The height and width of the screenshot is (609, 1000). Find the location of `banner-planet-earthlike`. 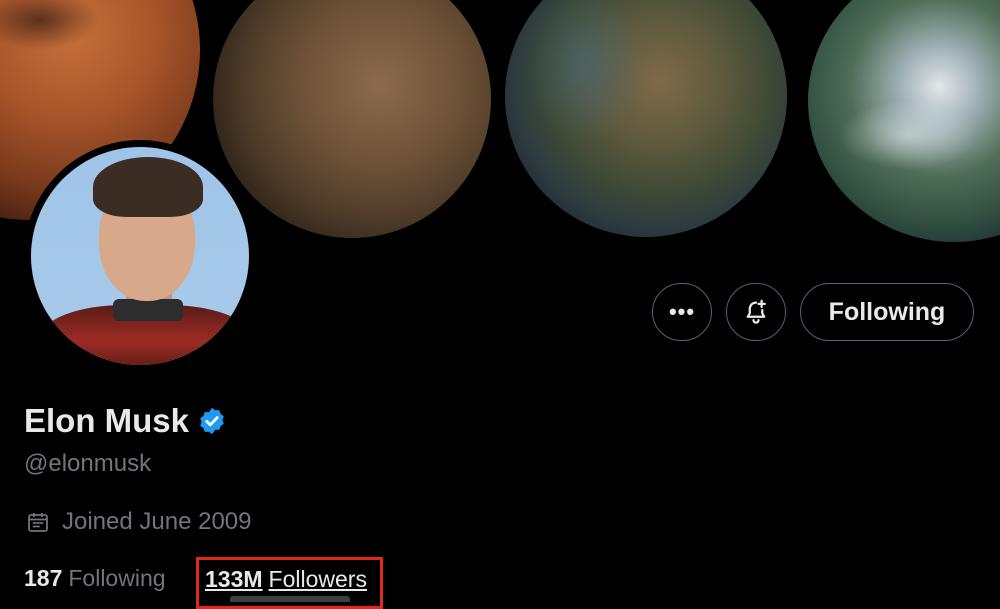

banner-planet-earthlike is located at coordinates (904, 121).